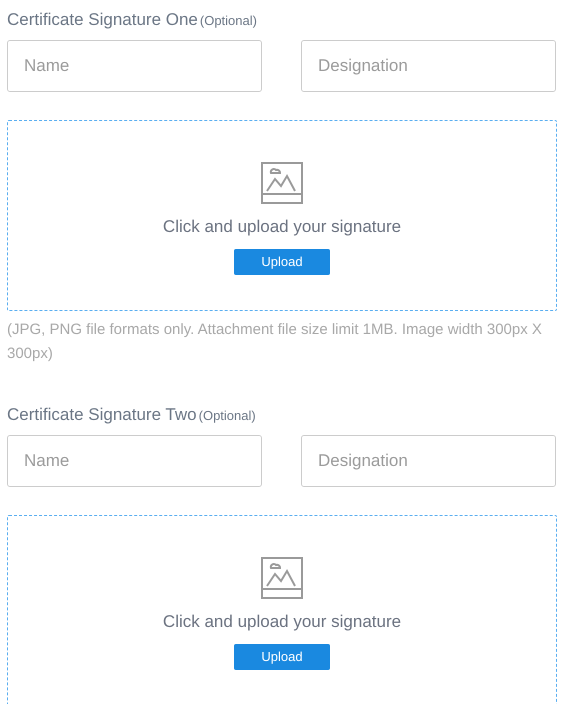  What do you see at coordinates (102, 415) in the screenshot?
I see `section-title: Certificate Signature Two` at bounding box center [102, 415].